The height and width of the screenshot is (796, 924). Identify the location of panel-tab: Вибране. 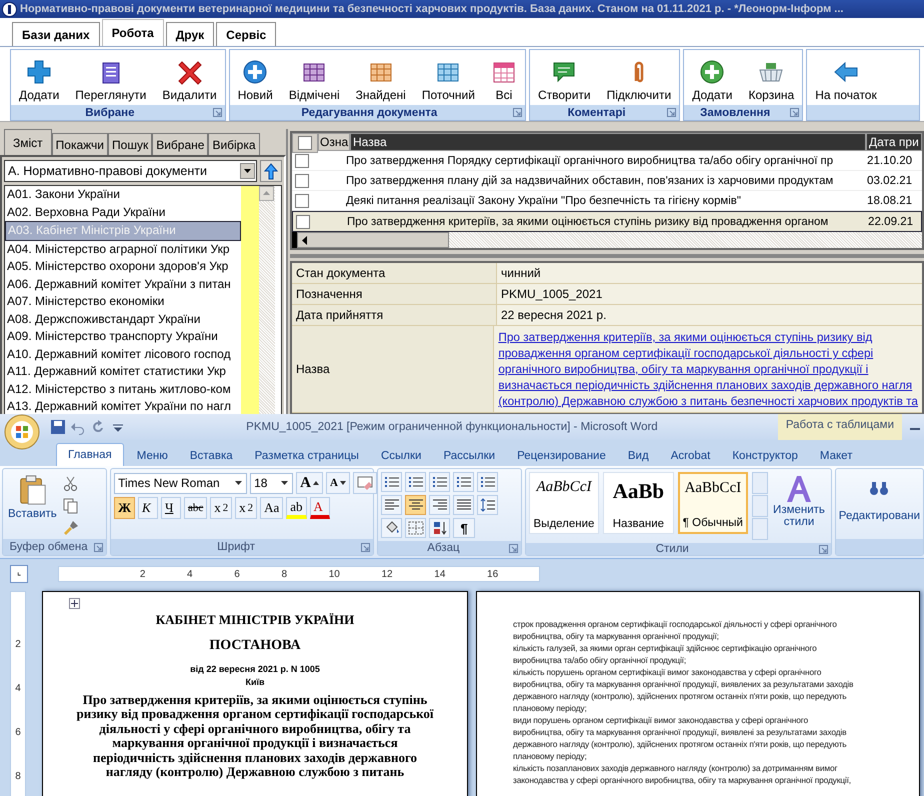
(180, 144).